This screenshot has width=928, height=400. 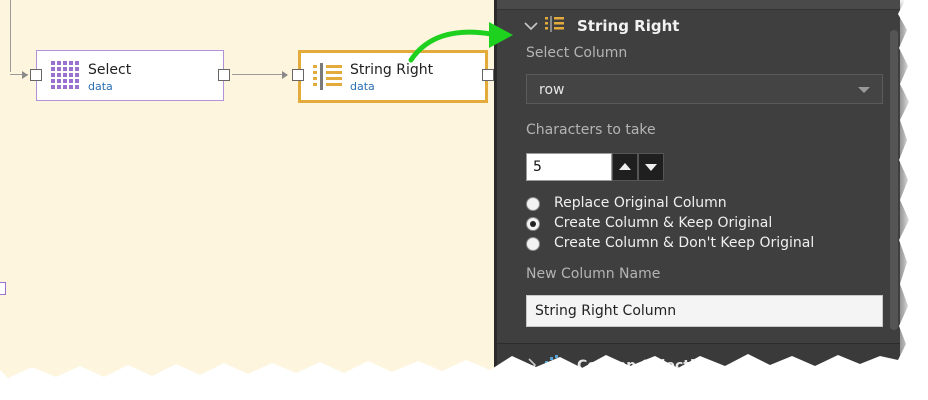 What do you see at coordinates (698, 5) in the screenshot?
I see `panel-top-band` at bounding box center [698, 5].